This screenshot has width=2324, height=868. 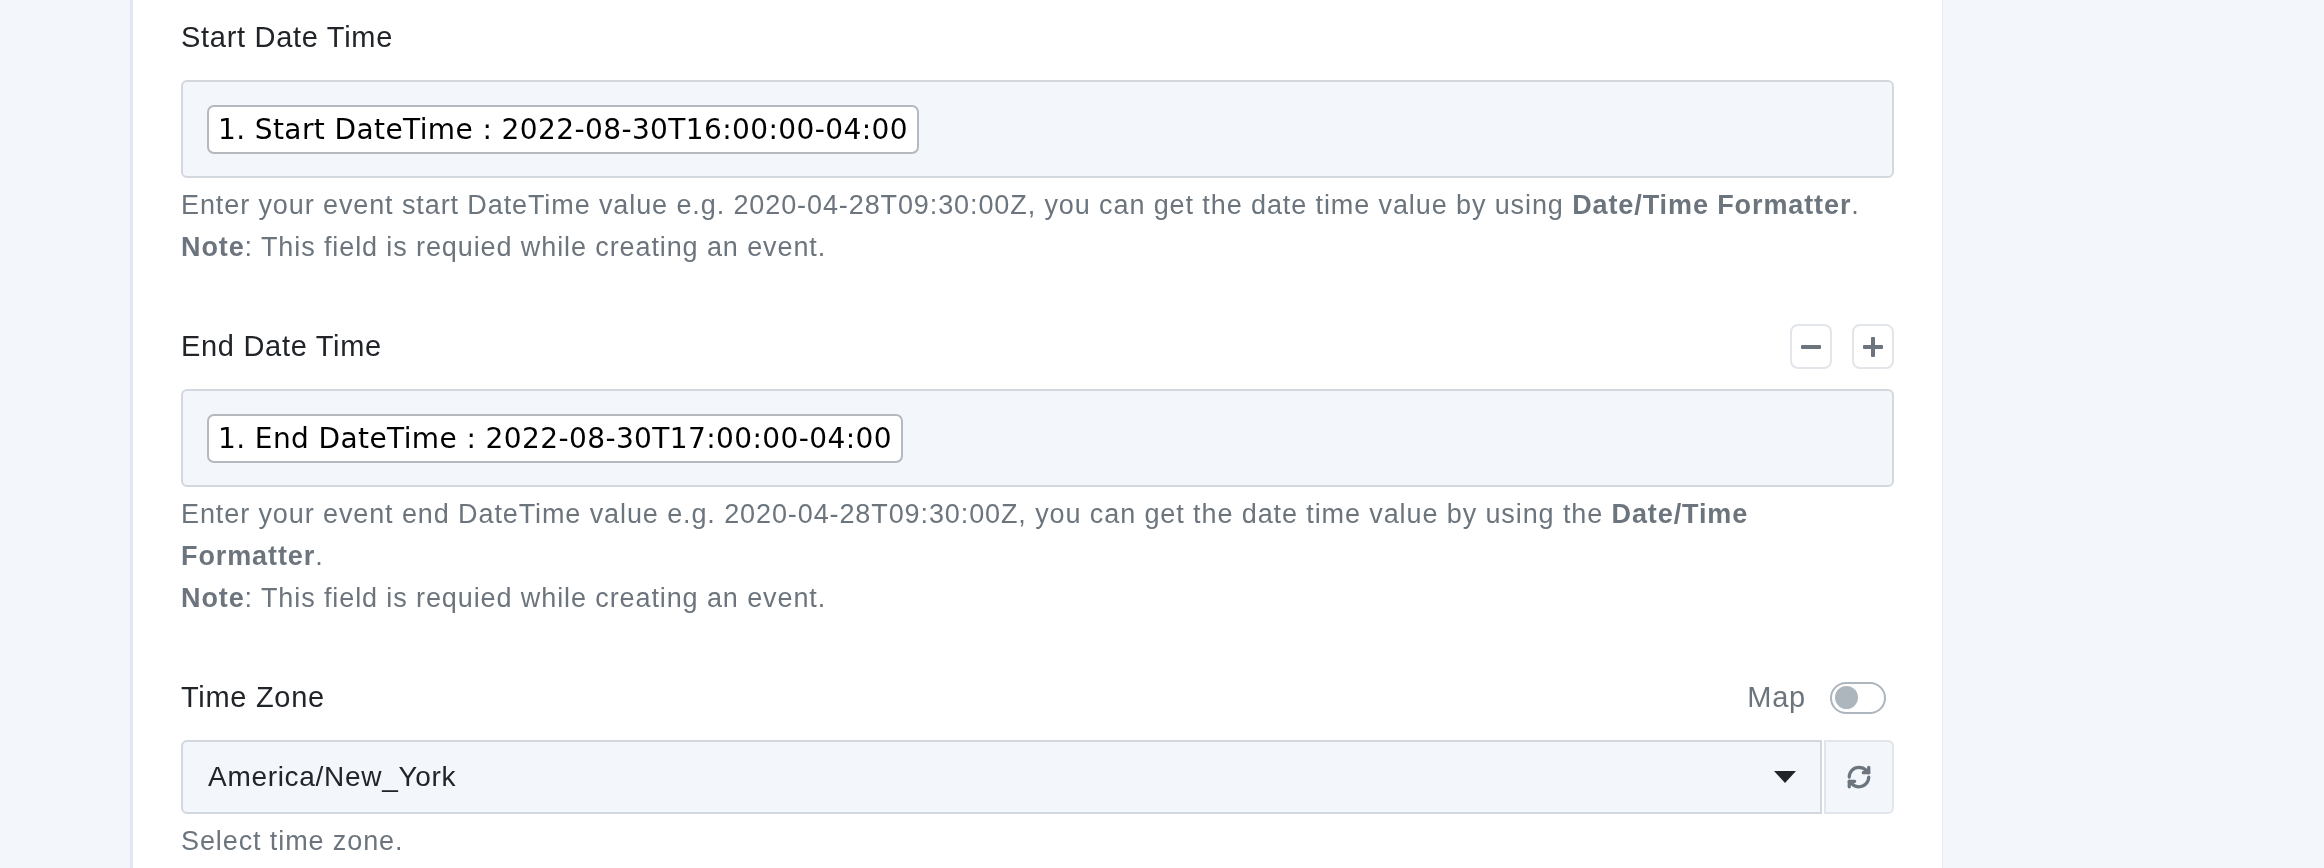 I want to click on token-chip: 1. Start DateTime : 2022-08-30T16:00:00-04:00, so click(x=563, y=129).